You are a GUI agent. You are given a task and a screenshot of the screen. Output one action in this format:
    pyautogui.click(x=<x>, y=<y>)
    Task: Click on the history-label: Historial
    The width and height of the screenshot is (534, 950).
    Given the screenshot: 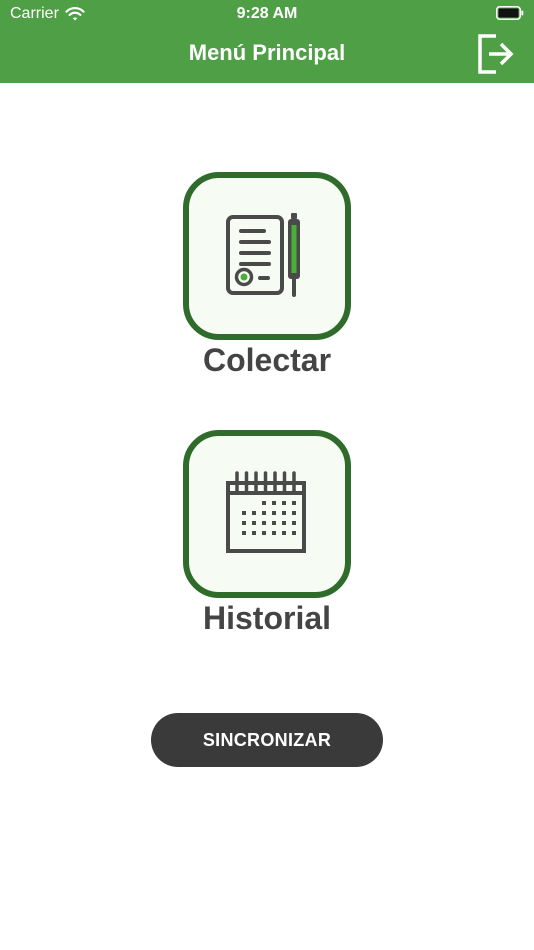 What is the action you would take?
    pyautogui.click(x=267, y=618)
    